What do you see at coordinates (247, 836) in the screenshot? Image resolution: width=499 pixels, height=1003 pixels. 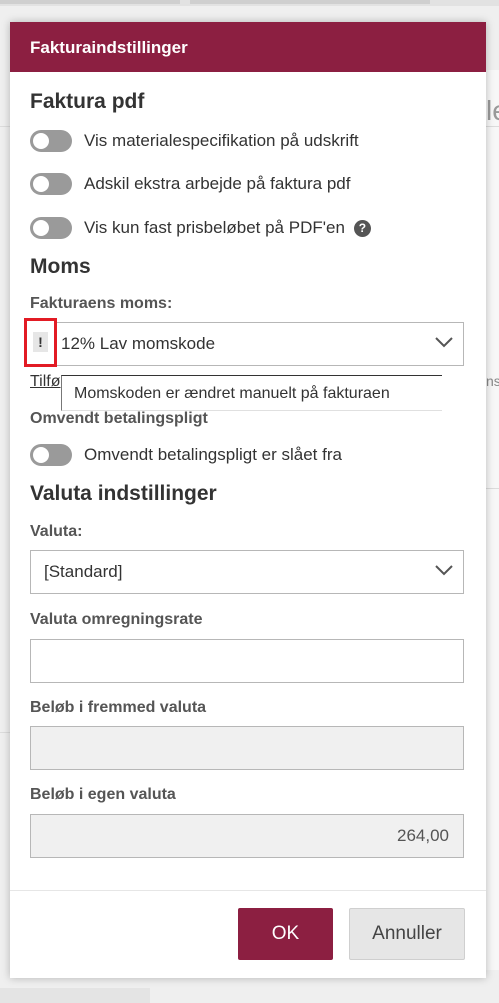 I see `own-amount-field: 264,00` at bounding box center [247, 836].